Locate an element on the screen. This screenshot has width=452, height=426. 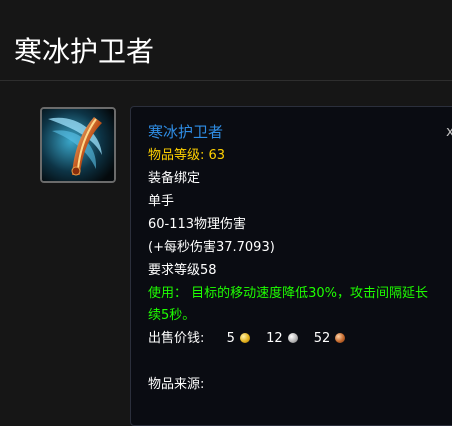
sell-price-row: 出售价钱: 5 12 52 is located at coordinates (247, 339).